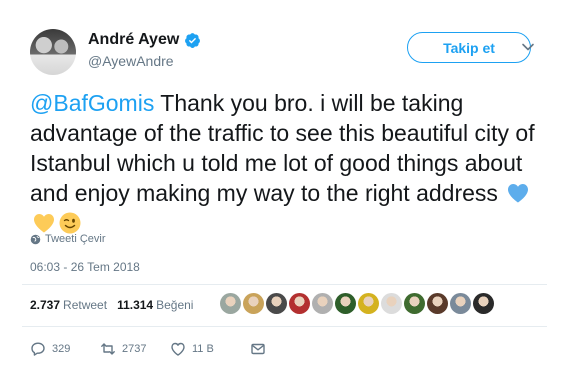 The height and width of the screenshot is (383, 567). What do you see at coordinates (45, 305) in the screenshot?
I see `retweet-stat-count: 2.737` at bounding box center [45, 305].